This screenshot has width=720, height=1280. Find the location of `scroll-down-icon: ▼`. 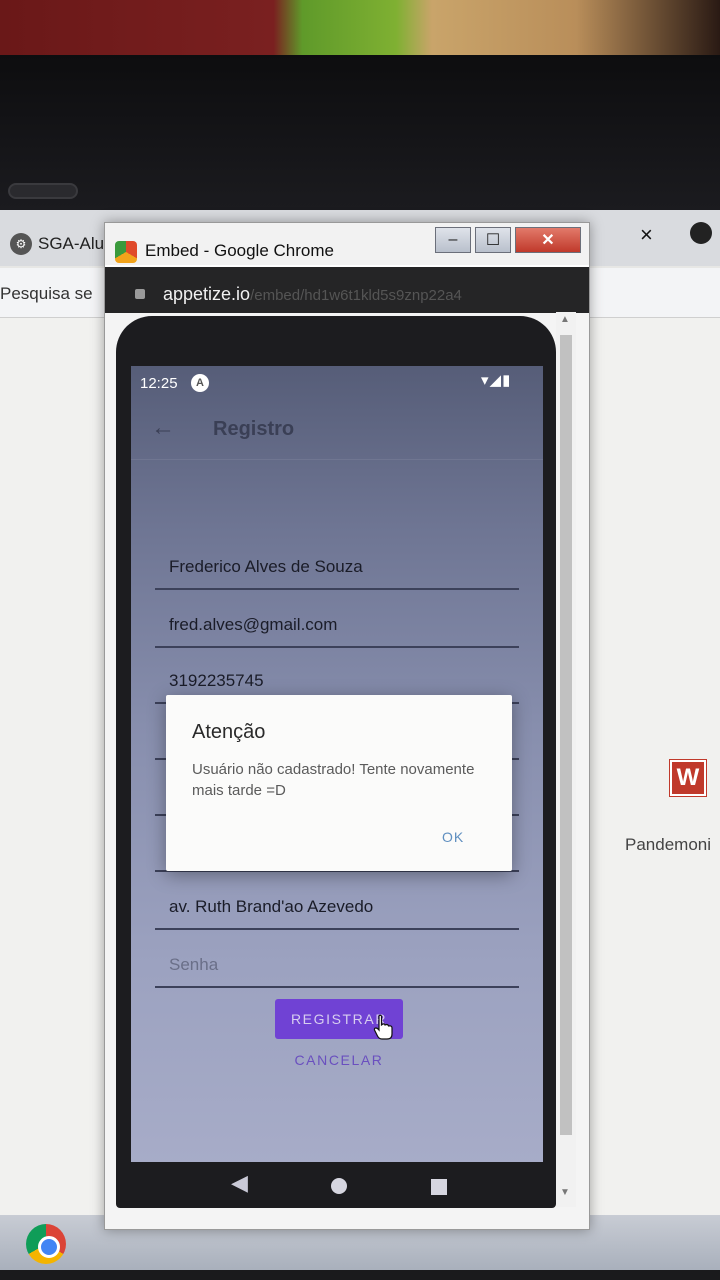

scroll-down-icon: ▼ is located at coordinates (565, 1192).